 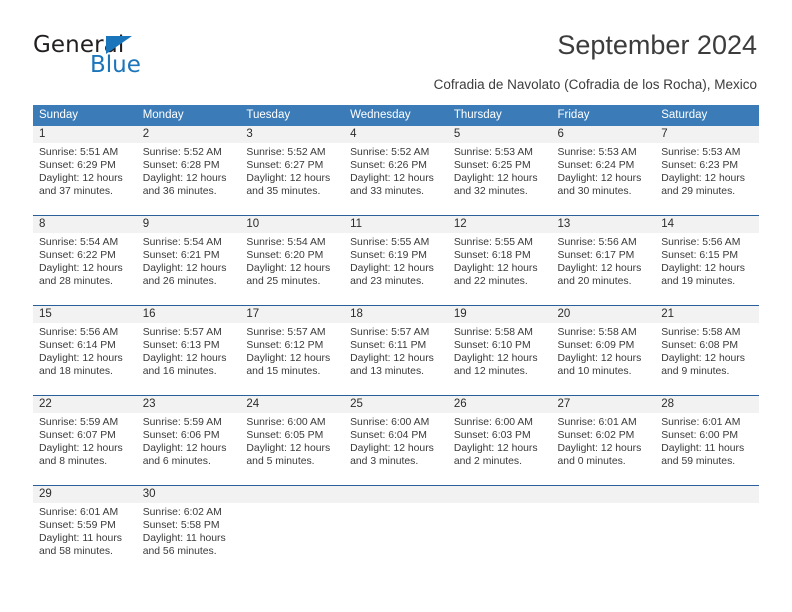 I want to click on day-number: 25, so click(x=396, y=404).